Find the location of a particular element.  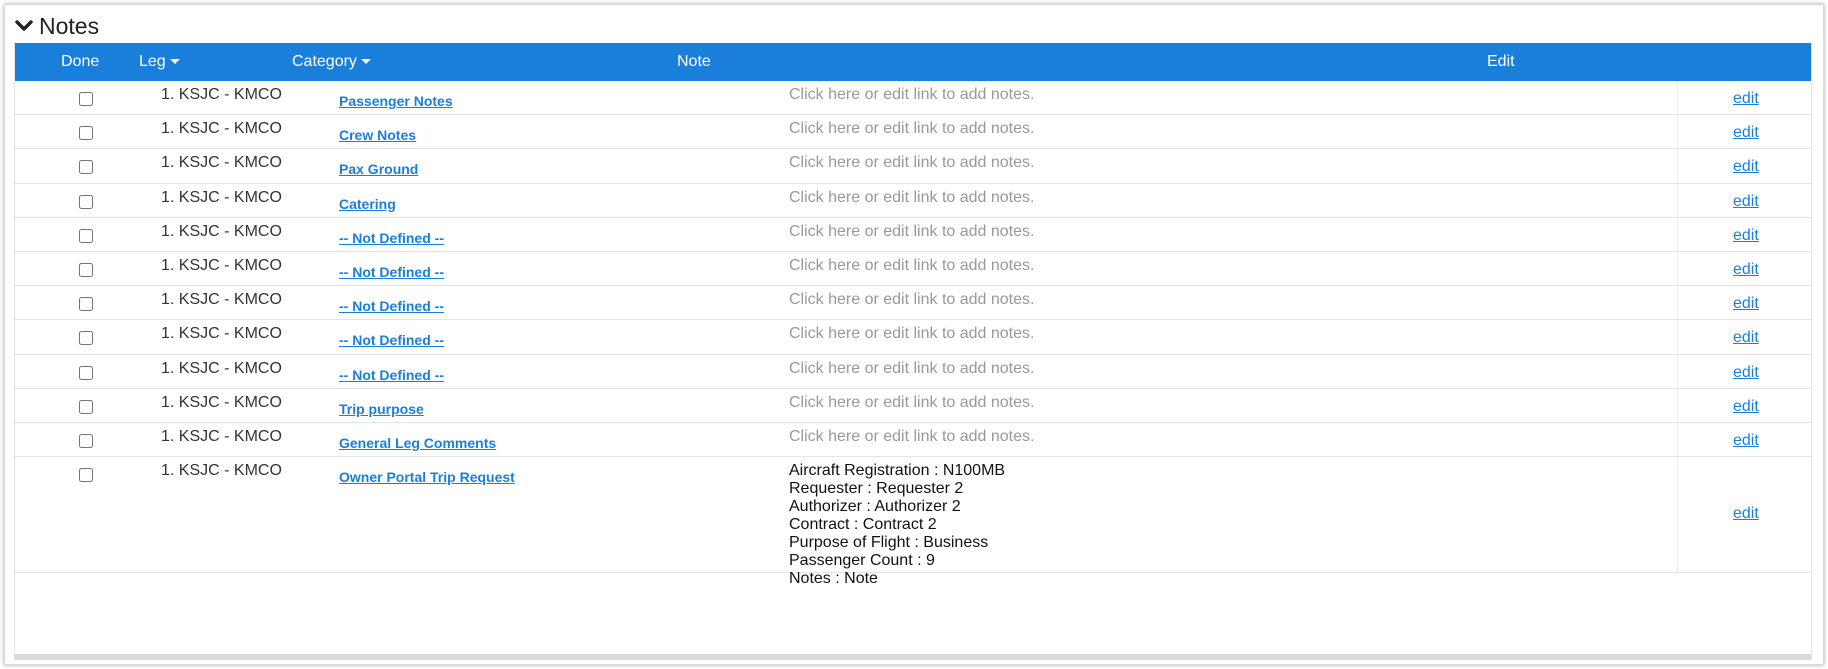

note-line: Notes : Note is located at coordinates (833, 579).